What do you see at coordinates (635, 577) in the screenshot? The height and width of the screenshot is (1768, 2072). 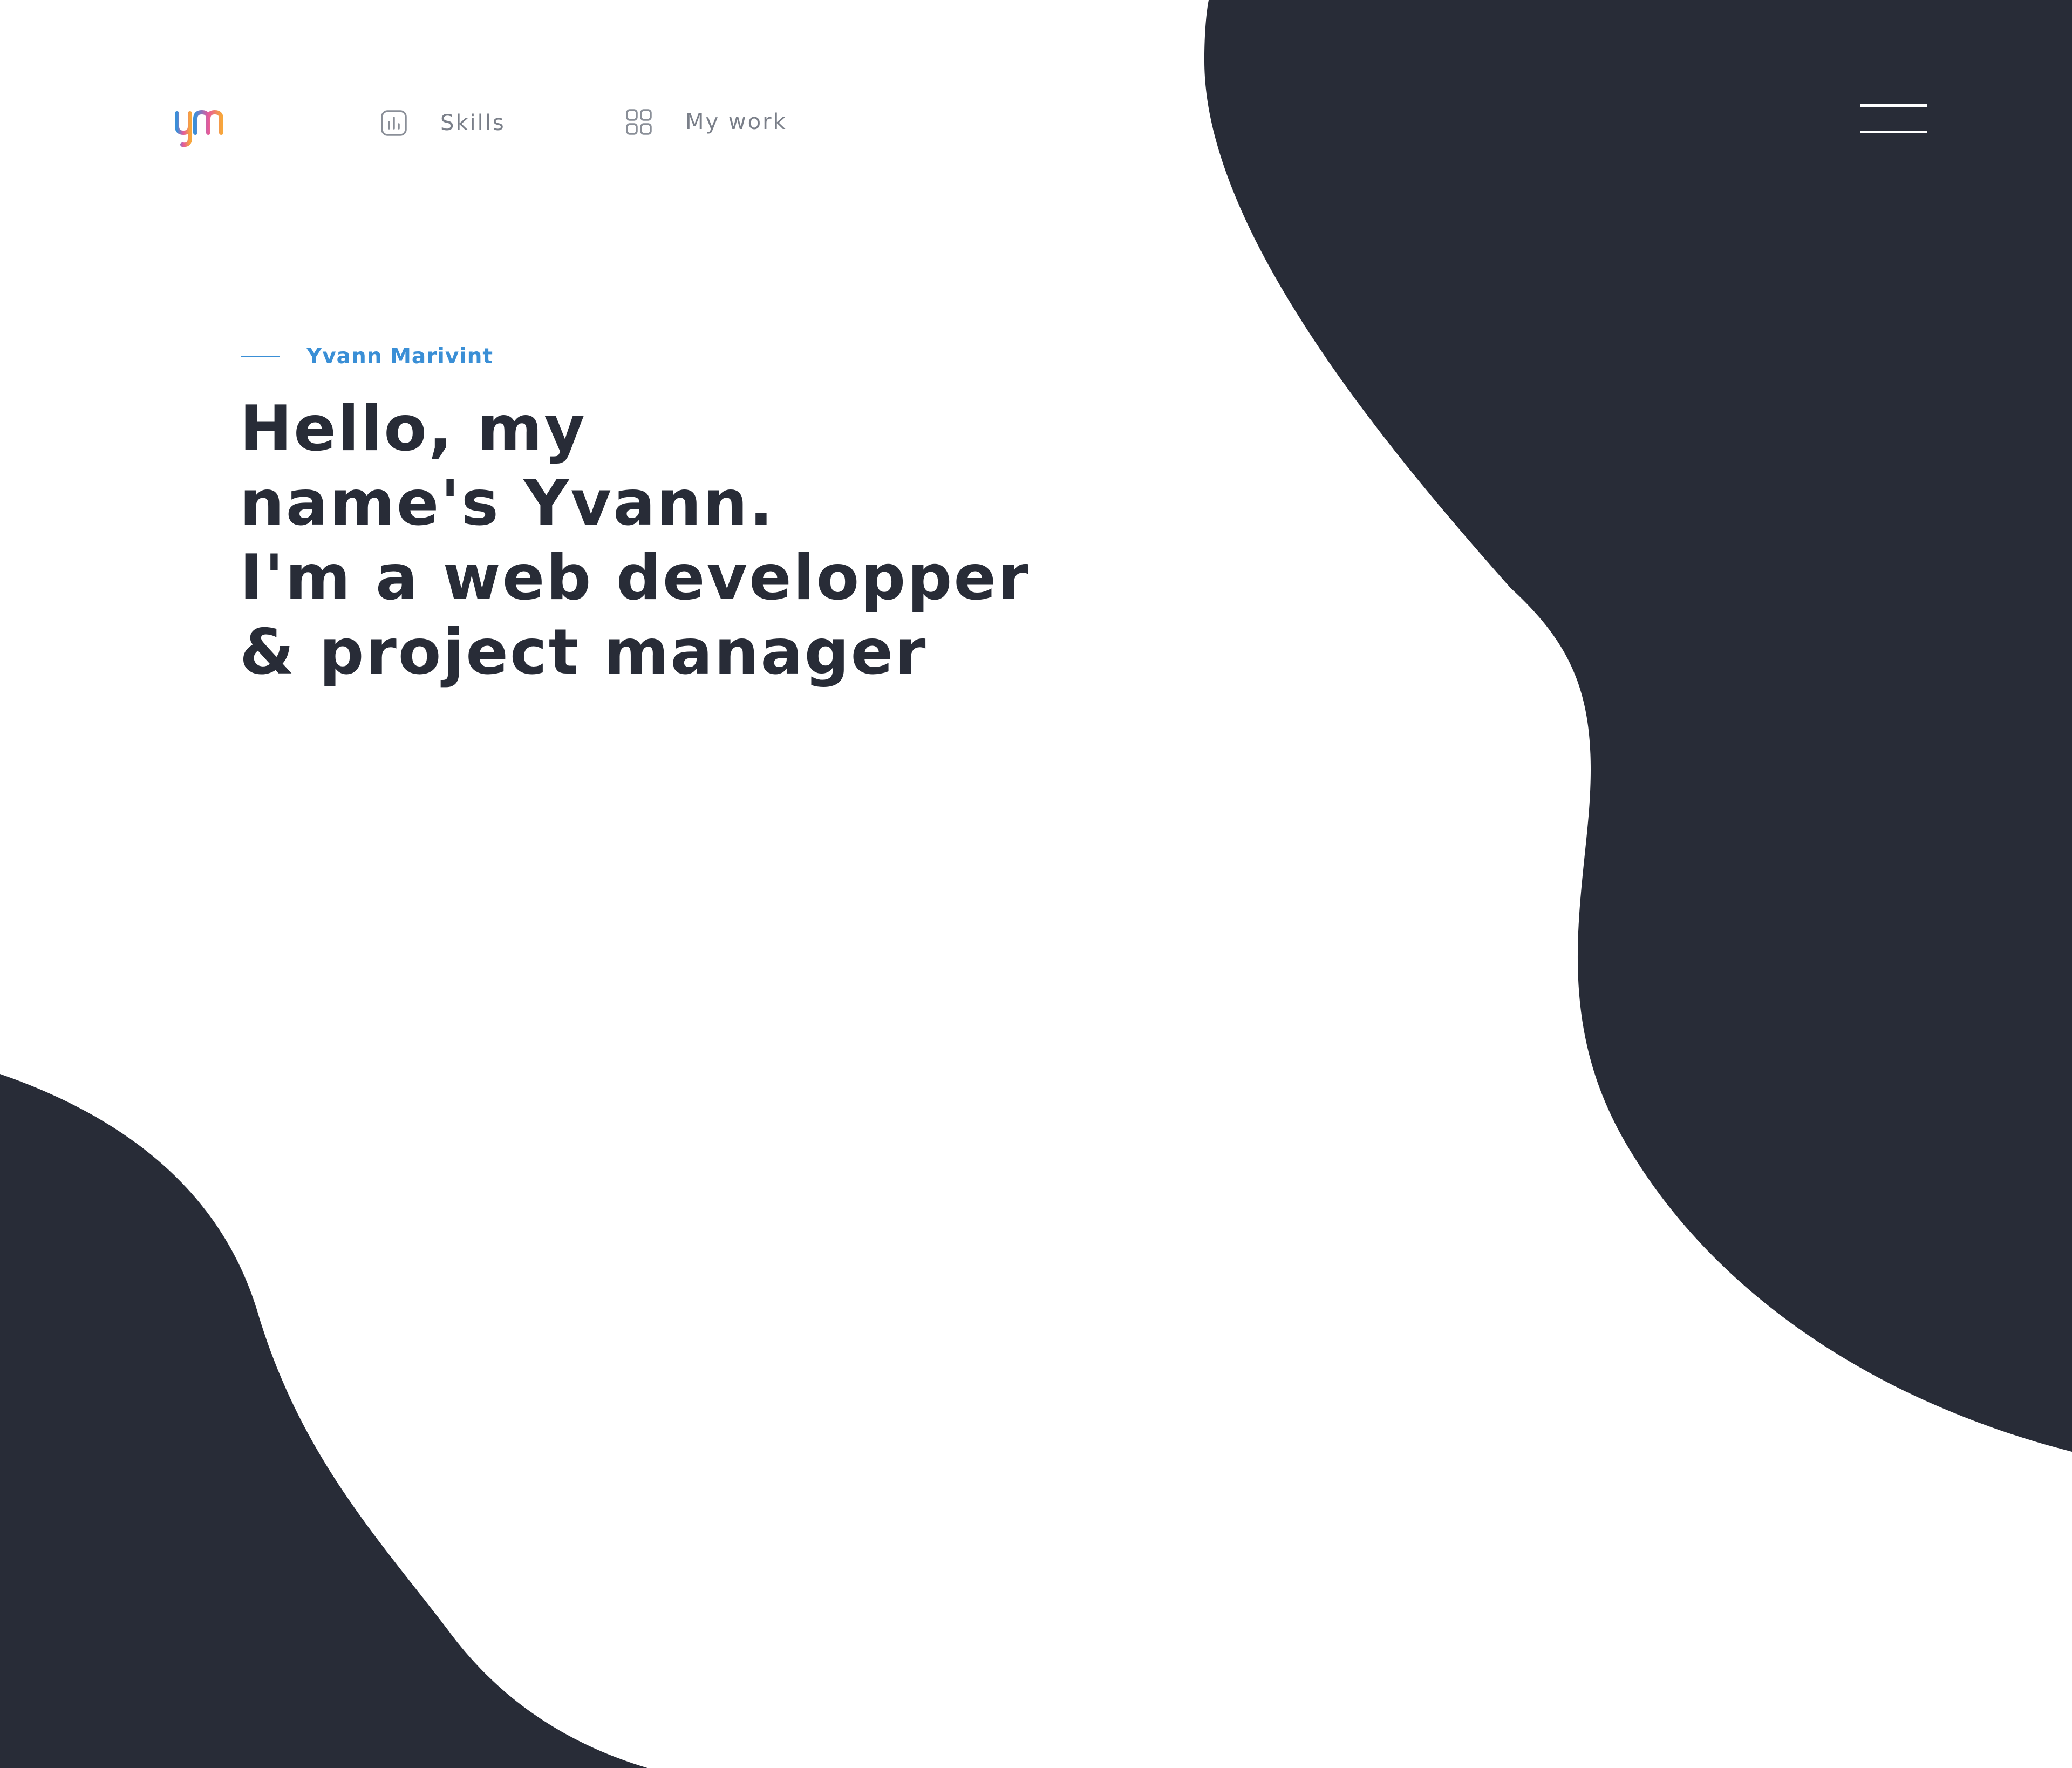 I see `headline-line-3: I'm a web developper` at bounding box center [635, 577].